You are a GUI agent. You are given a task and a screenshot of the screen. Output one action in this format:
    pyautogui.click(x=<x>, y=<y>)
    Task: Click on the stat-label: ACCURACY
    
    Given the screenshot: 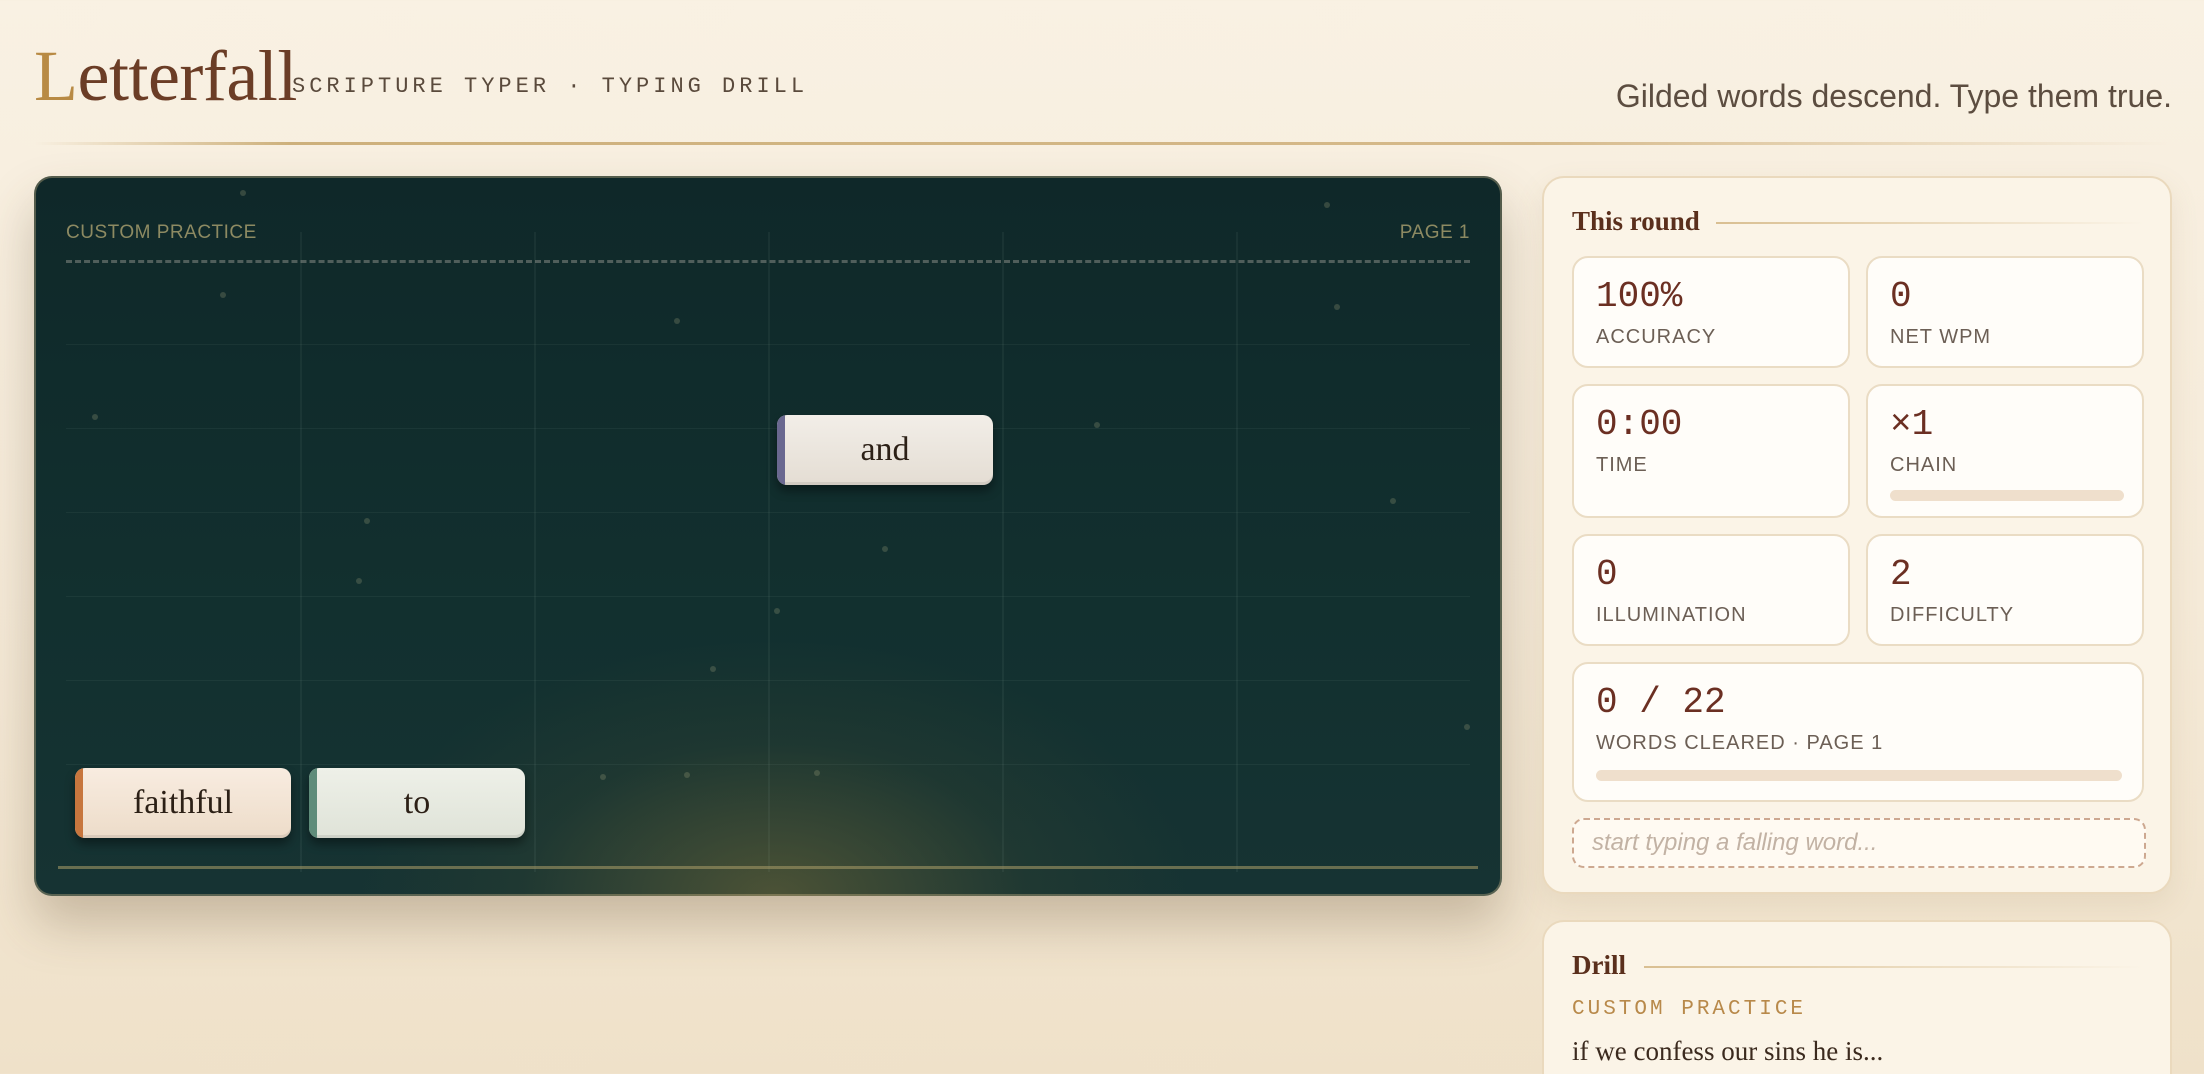 What is the action you would take?
    pyautogui.click(x=1656, y=337)
    